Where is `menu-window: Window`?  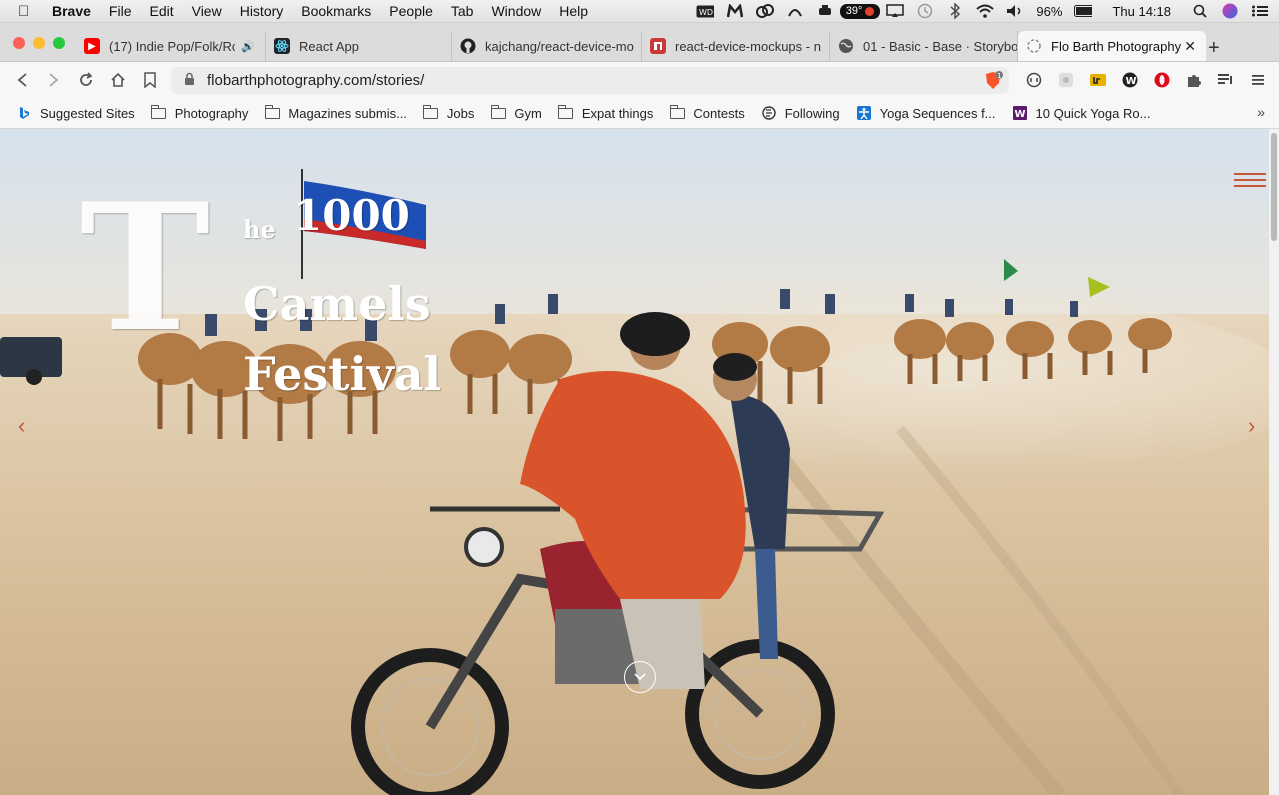
menu-window: Window is located at coordinates (516, 11).